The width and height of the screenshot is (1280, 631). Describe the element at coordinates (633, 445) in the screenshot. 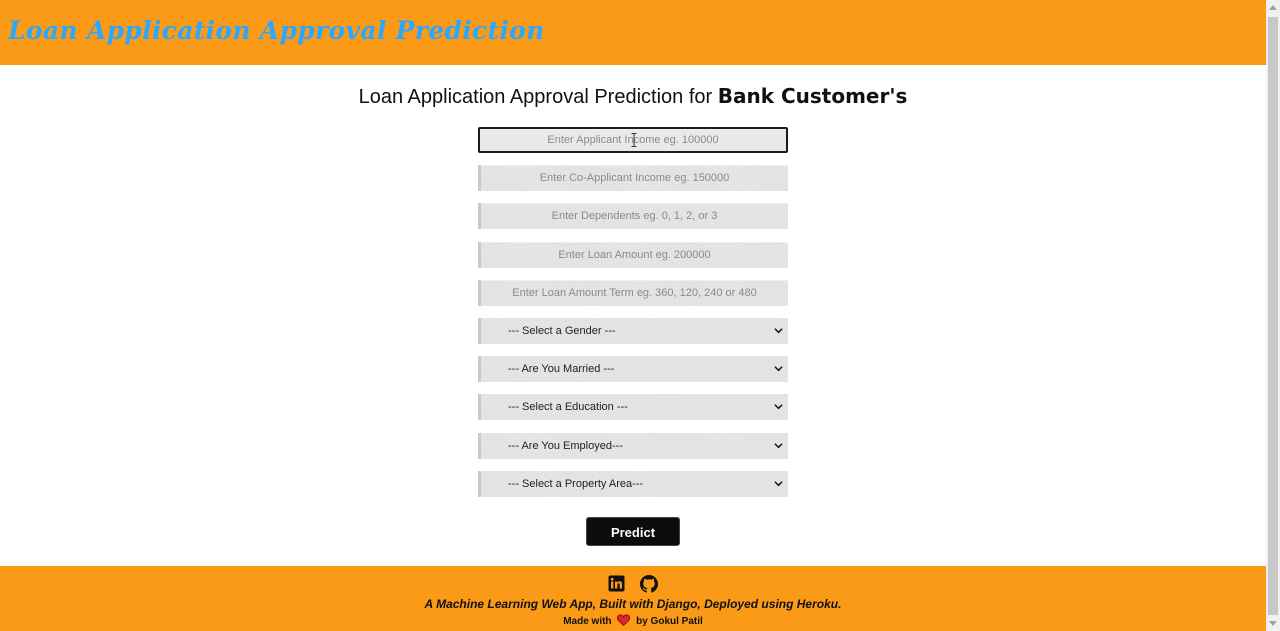

I see `employed-select: --- Are You Employed---` at that location.